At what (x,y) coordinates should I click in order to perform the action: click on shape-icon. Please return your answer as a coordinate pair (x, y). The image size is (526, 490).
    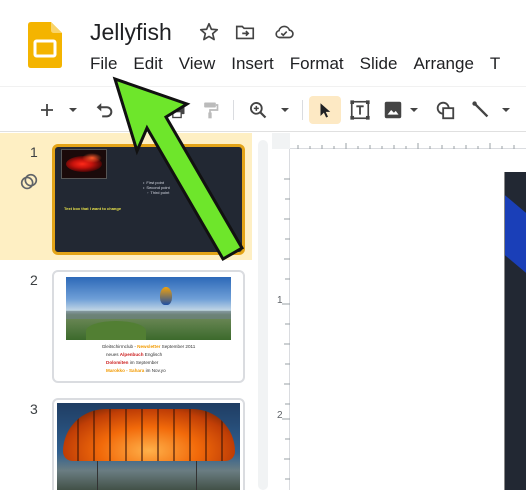
    Looking at the image, I should click on (445, 110).